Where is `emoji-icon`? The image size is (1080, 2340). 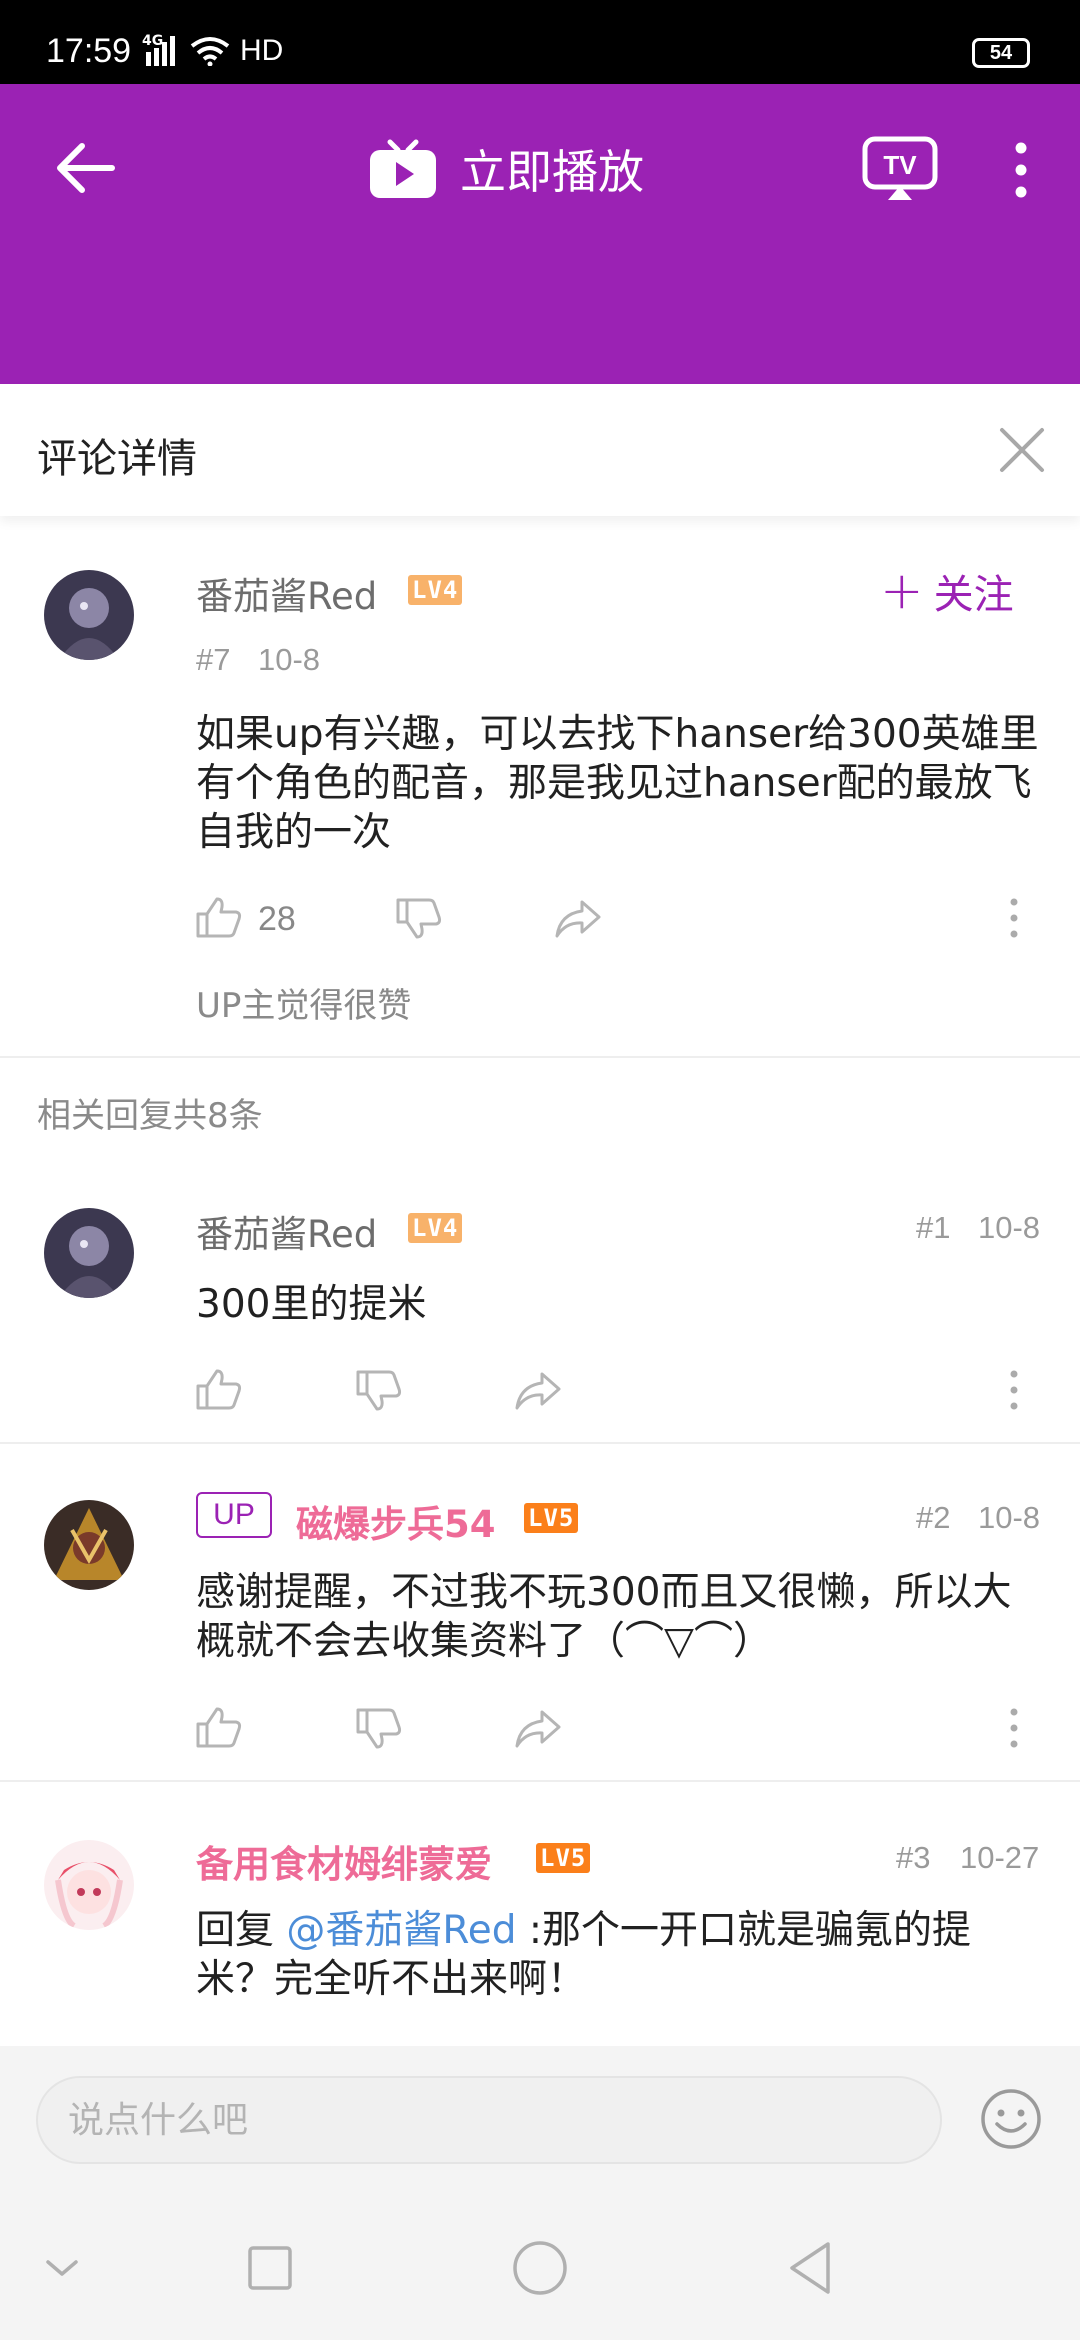
emoji-icon is located at coordinates (1011, 2119).